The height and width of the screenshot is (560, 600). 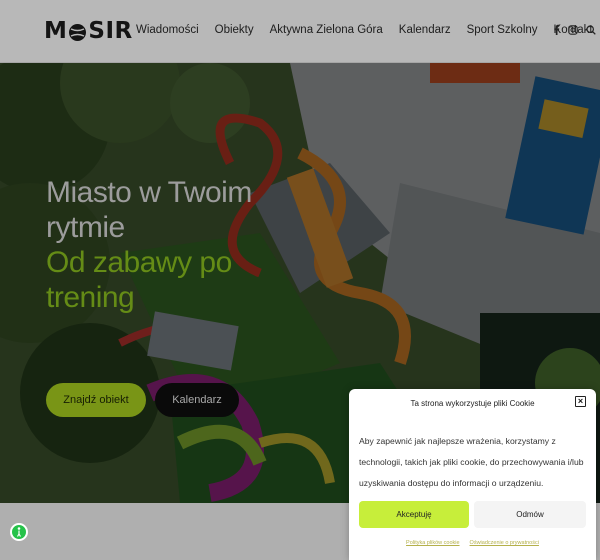 I want to click on nav-item-obiekty: Obiekty, so click(x=234, y=30).